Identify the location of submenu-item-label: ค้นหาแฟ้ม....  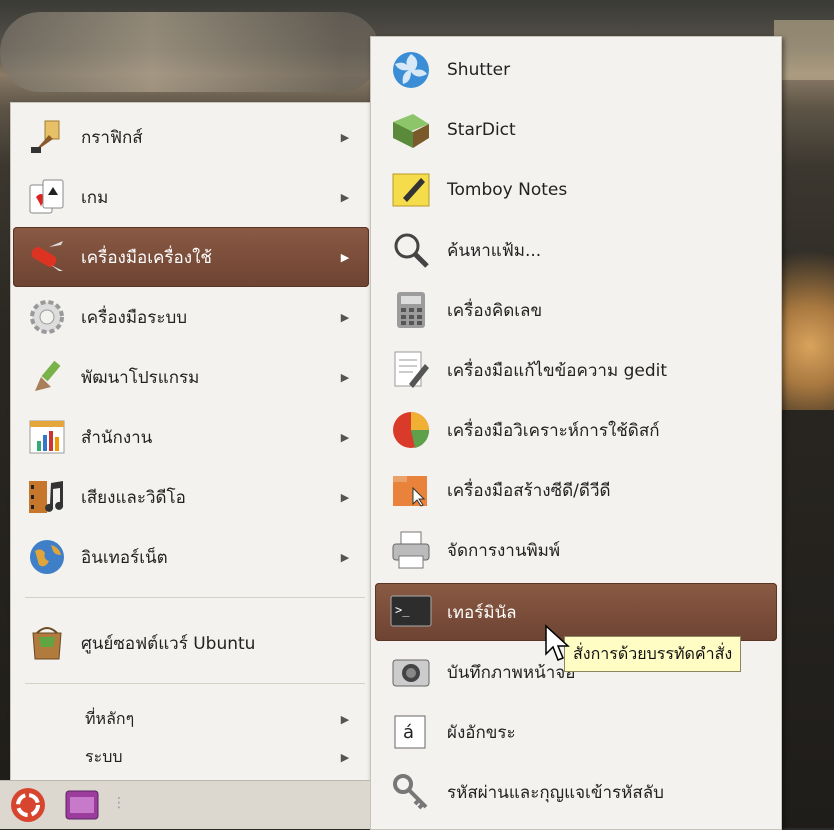
(494, 250).